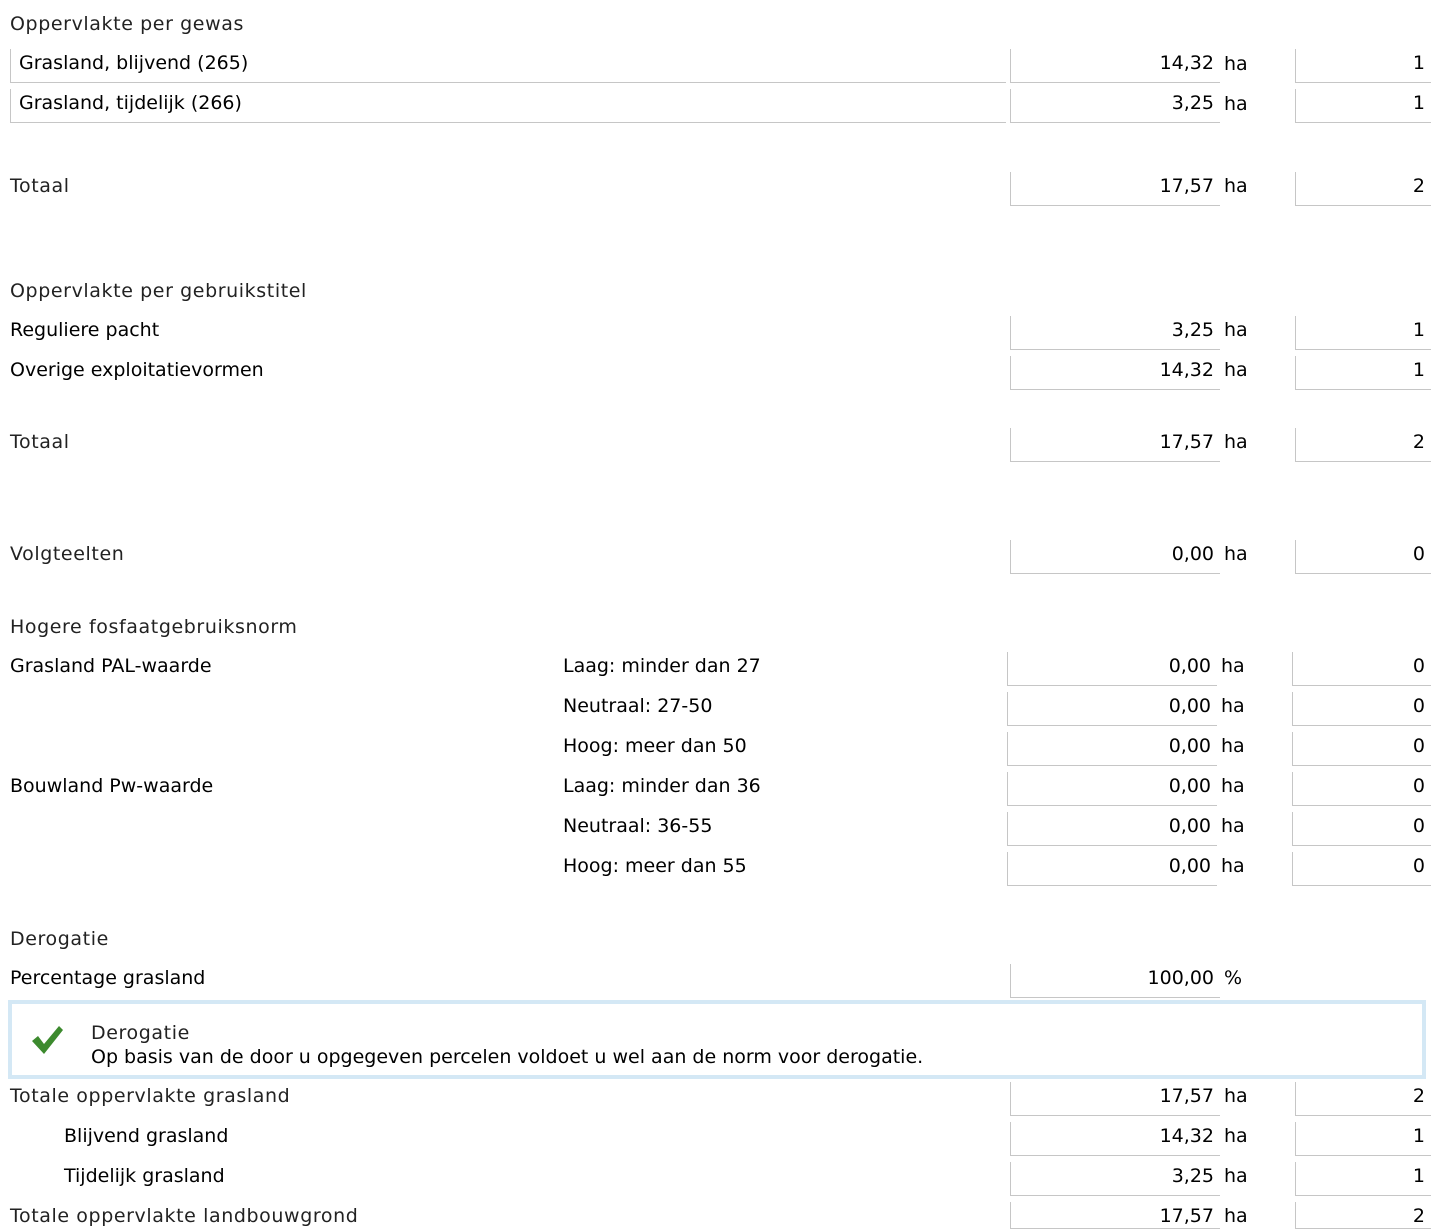  I want to click on totale-landbouwgrond-label: Totale oppervlakte landbouwgrond, so click(184, 1216).